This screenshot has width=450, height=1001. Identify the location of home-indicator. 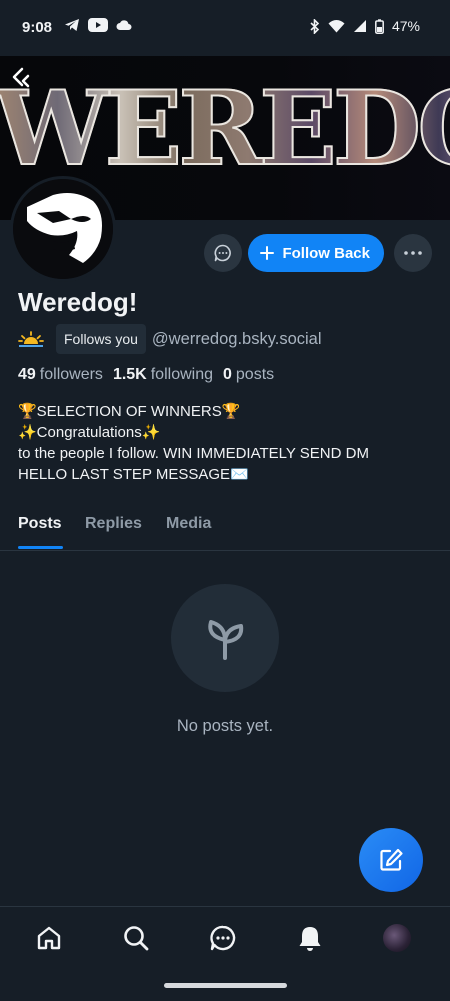
(225, 985).